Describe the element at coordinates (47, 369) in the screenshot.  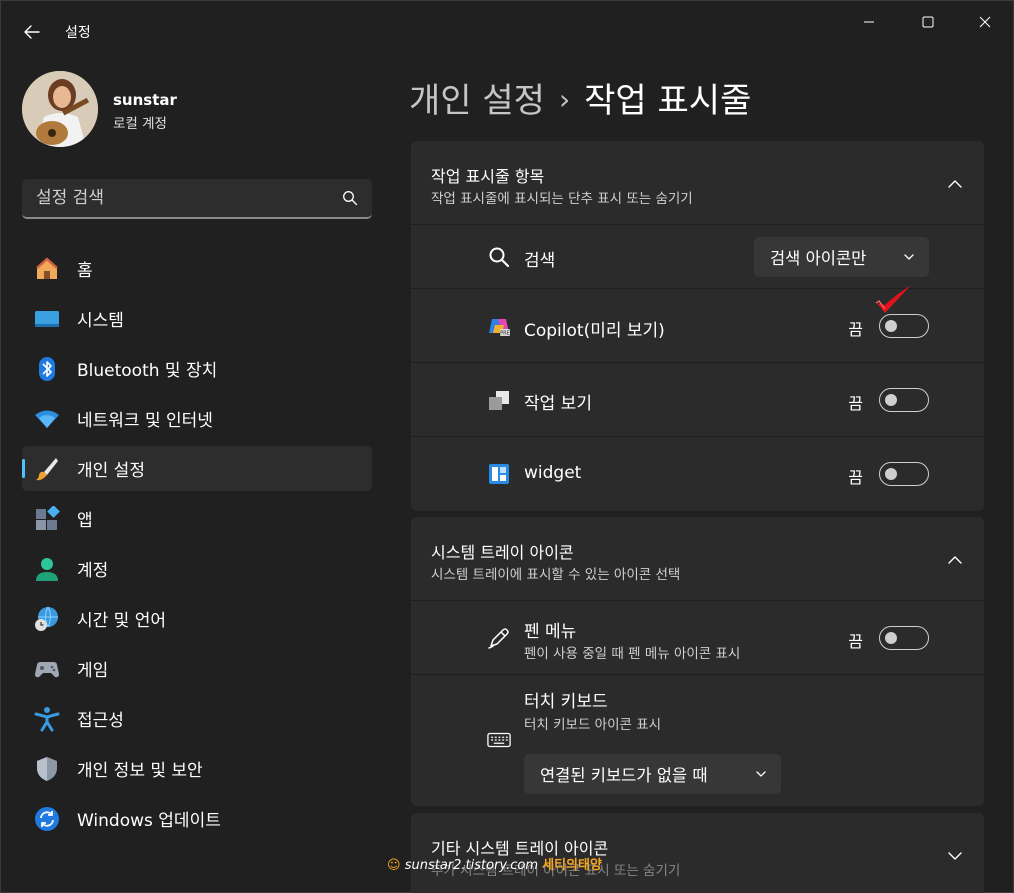
I see `bluetooth-icon` at that location.